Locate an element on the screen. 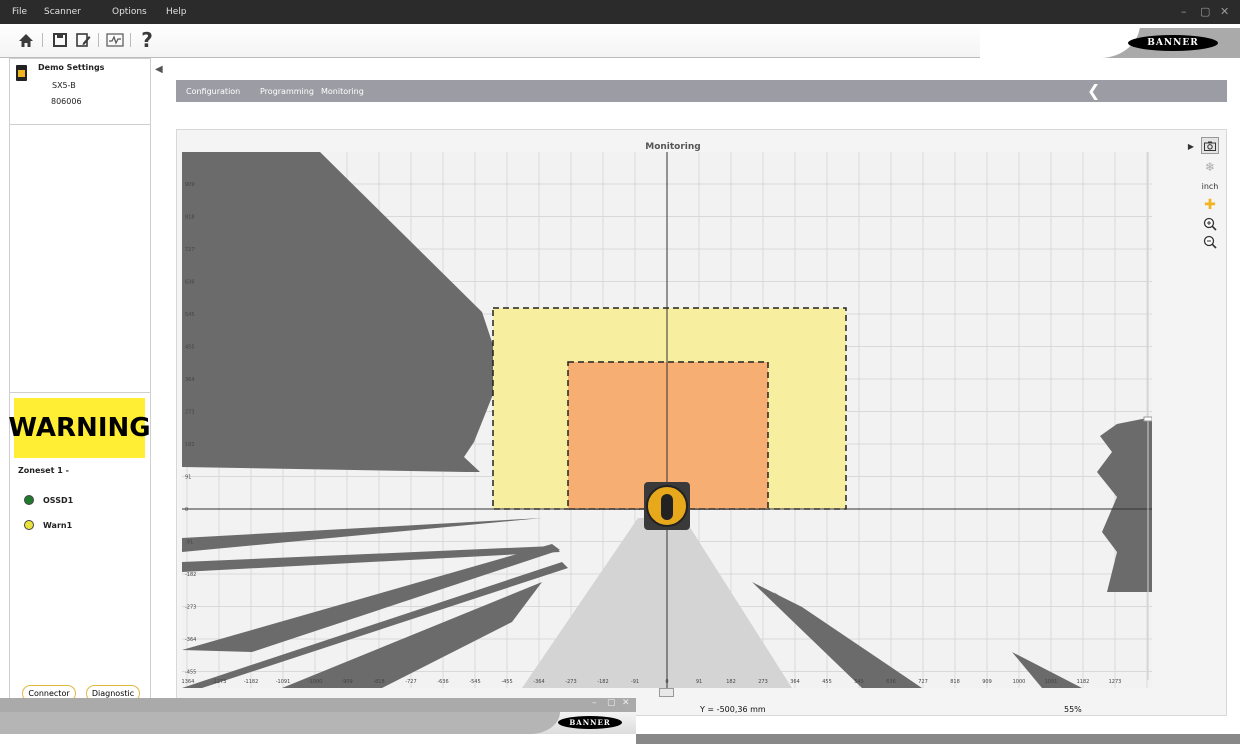  bottom-status-strip is located at coordinates (938, 739).